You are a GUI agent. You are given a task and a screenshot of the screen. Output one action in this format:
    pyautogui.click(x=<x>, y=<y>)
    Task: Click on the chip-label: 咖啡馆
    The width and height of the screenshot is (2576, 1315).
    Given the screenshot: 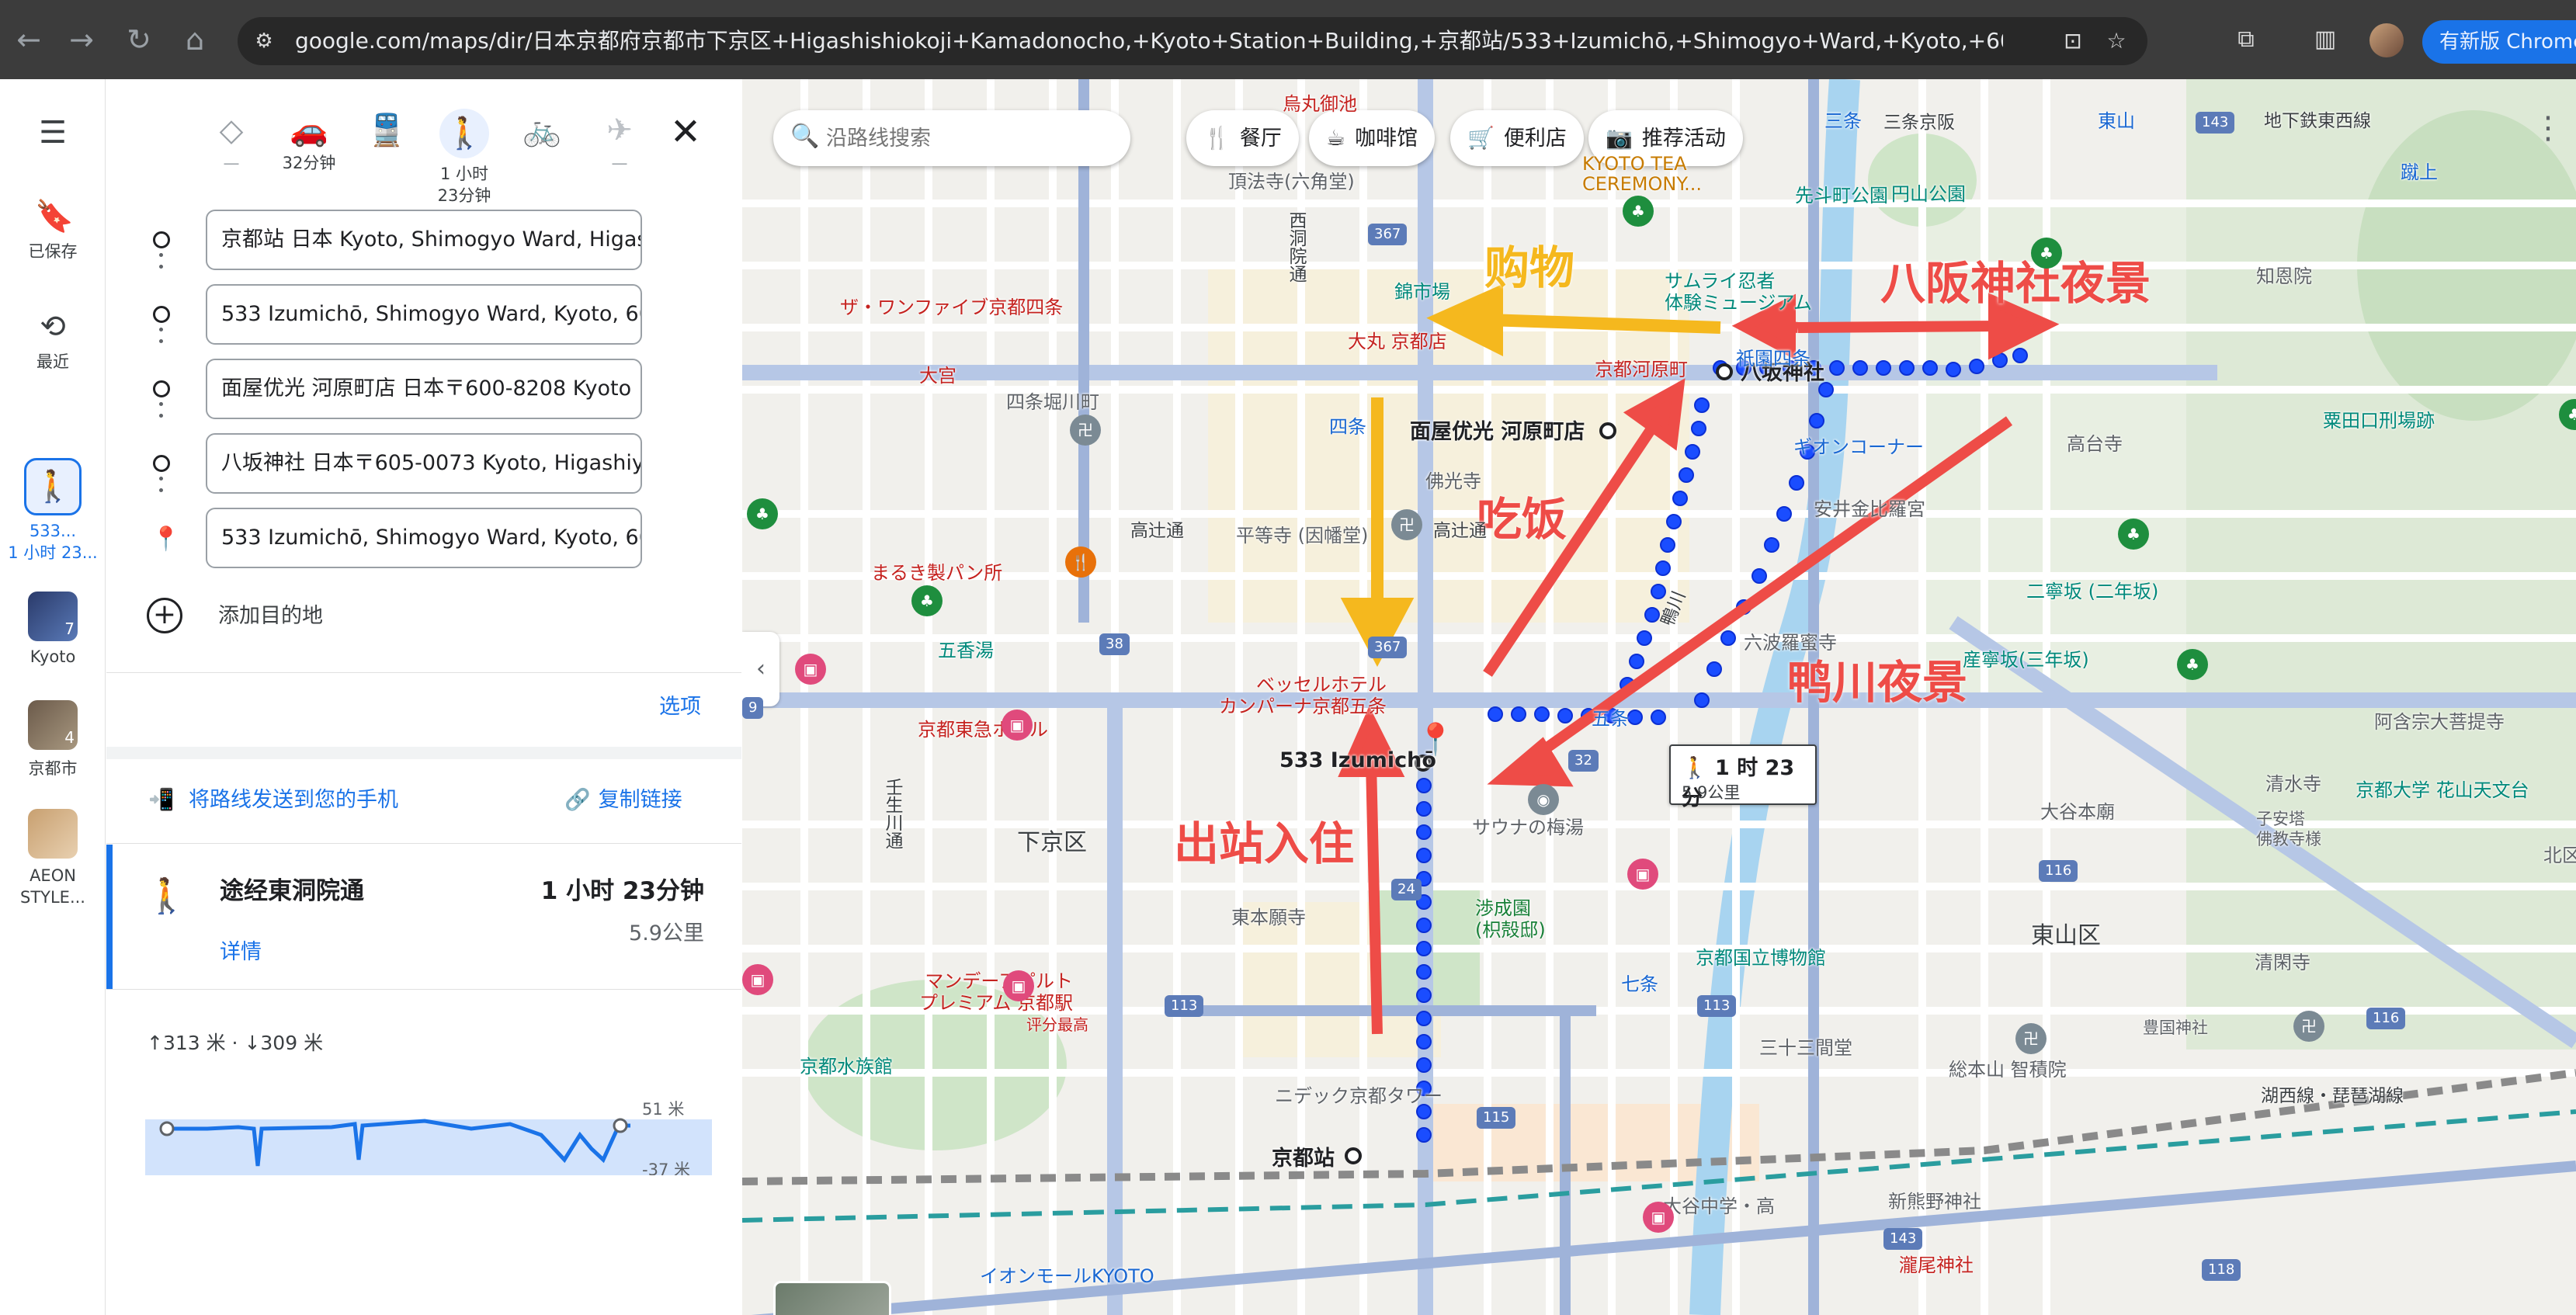 What is the action you would take?
    pyautogui.click(x=1386, y=139)
    